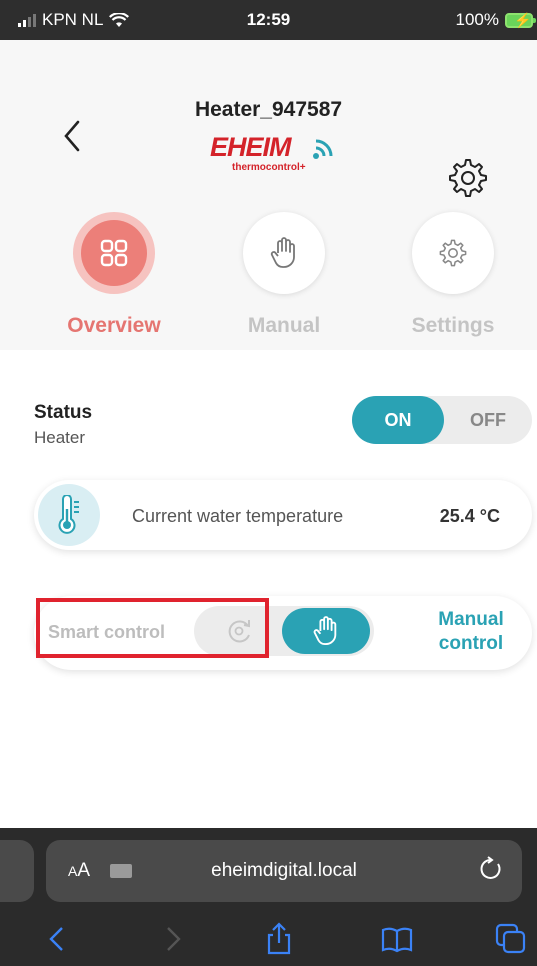 The width and height of the screenshot is (537, 966). What do you see at coordinates (471, 643) in the screenshot?
I see `manual-label-line2: control` at bounding box center [471, 643].